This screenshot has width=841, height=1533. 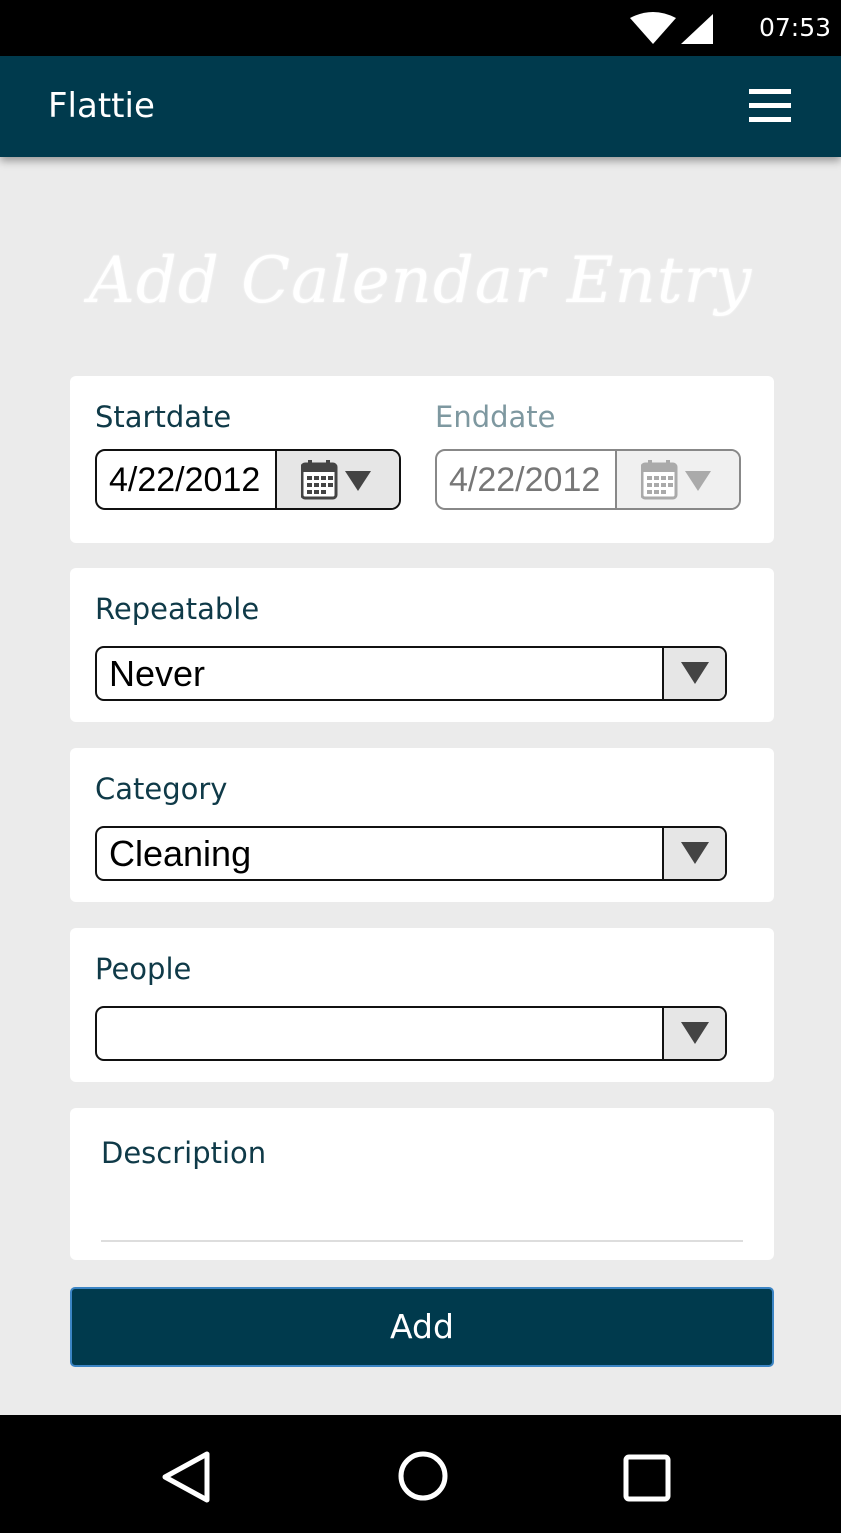 What do you see at coordinates (423, 1476) in the screenshot?
I see `home-icon` at bounding box center [423, 1476].